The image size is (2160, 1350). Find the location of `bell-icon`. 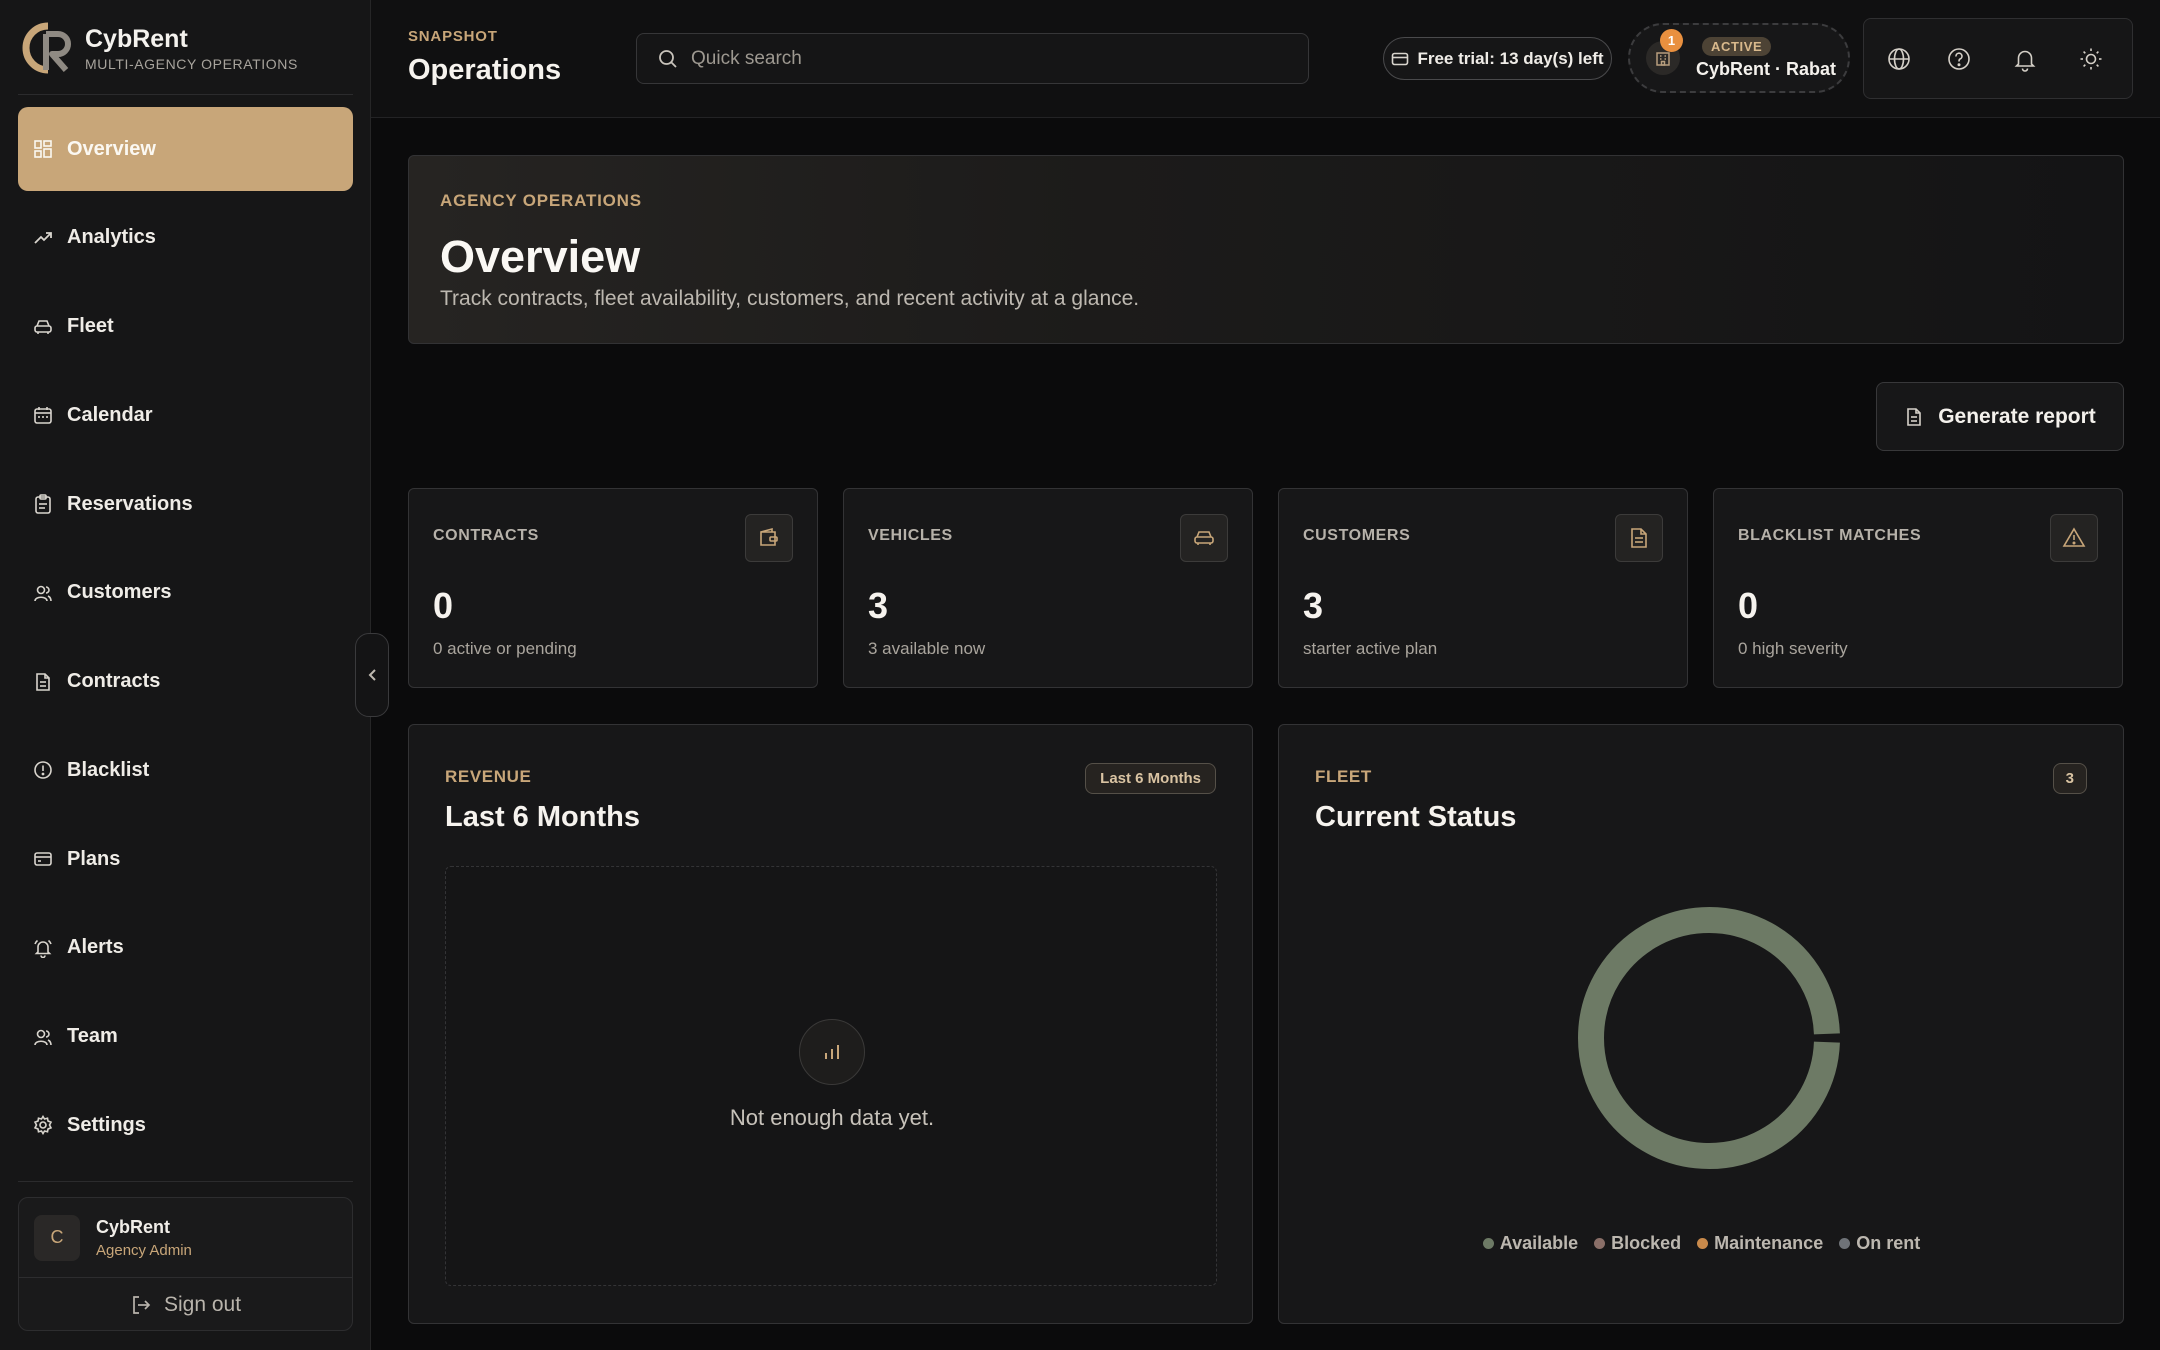

bell-icon is located at coordinates (2025, 59).